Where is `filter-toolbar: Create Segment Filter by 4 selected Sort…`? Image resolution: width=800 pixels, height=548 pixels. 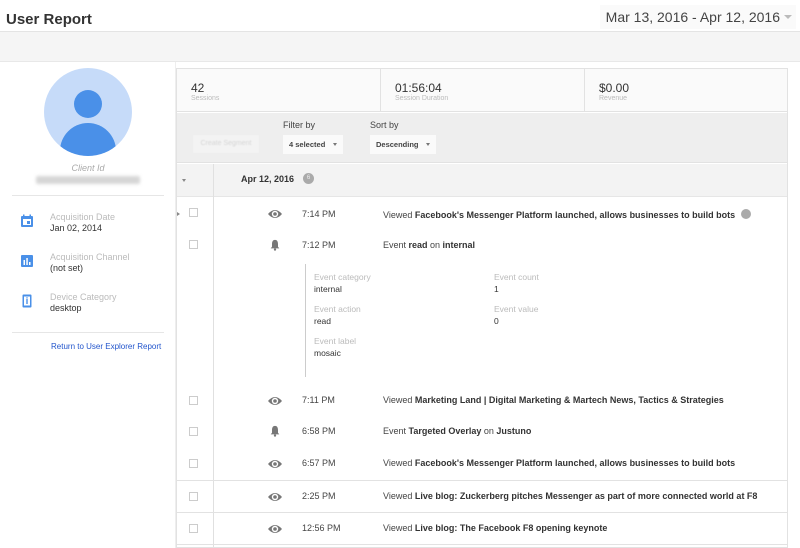
filter-toolbar: Create Segment Filter by 4 selected Sort… is located at coordinates (482, 138).